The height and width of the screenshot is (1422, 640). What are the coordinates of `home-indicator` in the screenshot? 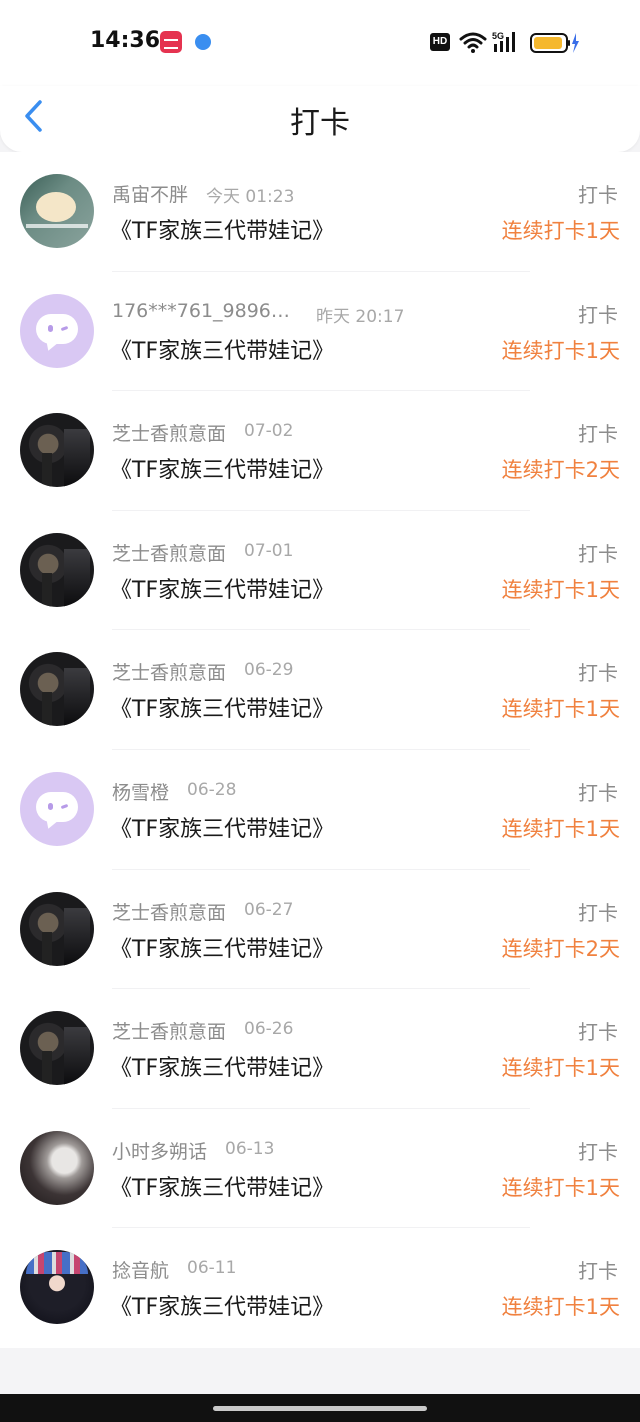 It's located at (320, 1408).